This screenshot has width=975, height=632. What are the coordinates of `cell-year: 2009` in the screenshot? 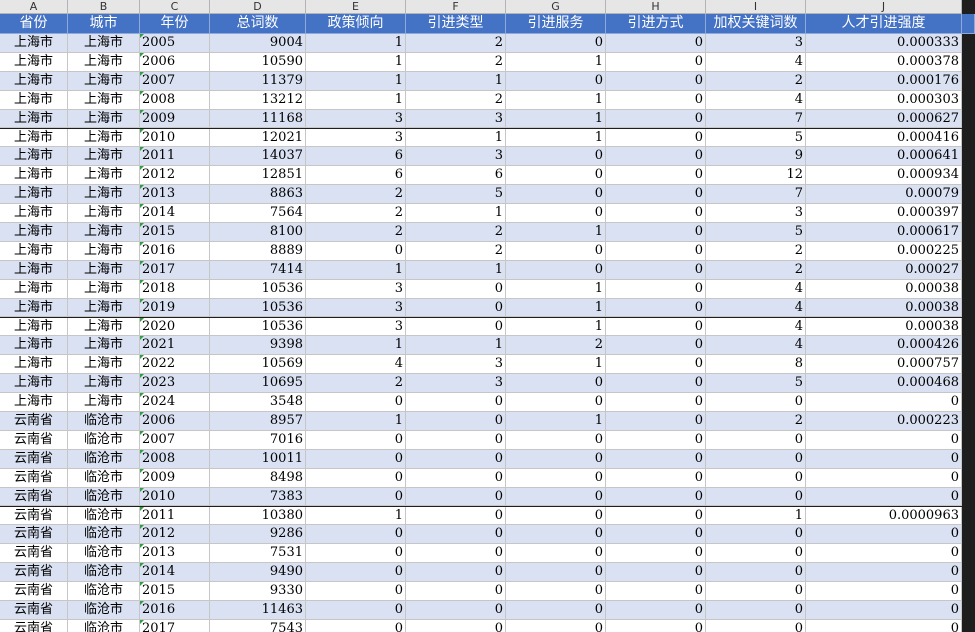 It's located at (175, 119).